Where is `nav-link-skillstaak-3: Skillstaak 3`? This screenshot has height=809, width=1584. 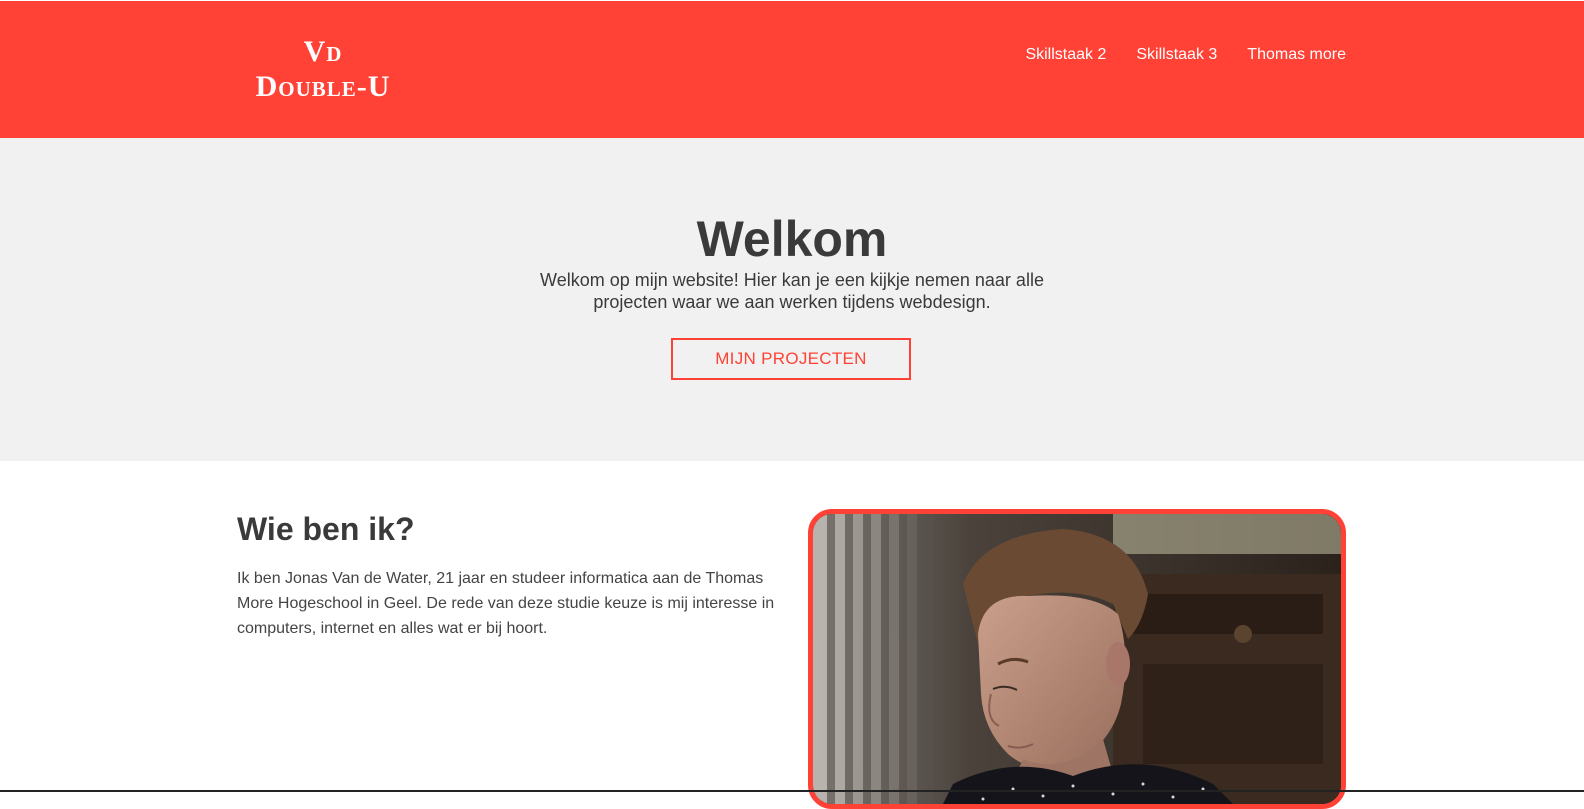
nav-link-skillstaak-3: Skillstaak 3 is located at coordinates (1176, 55).